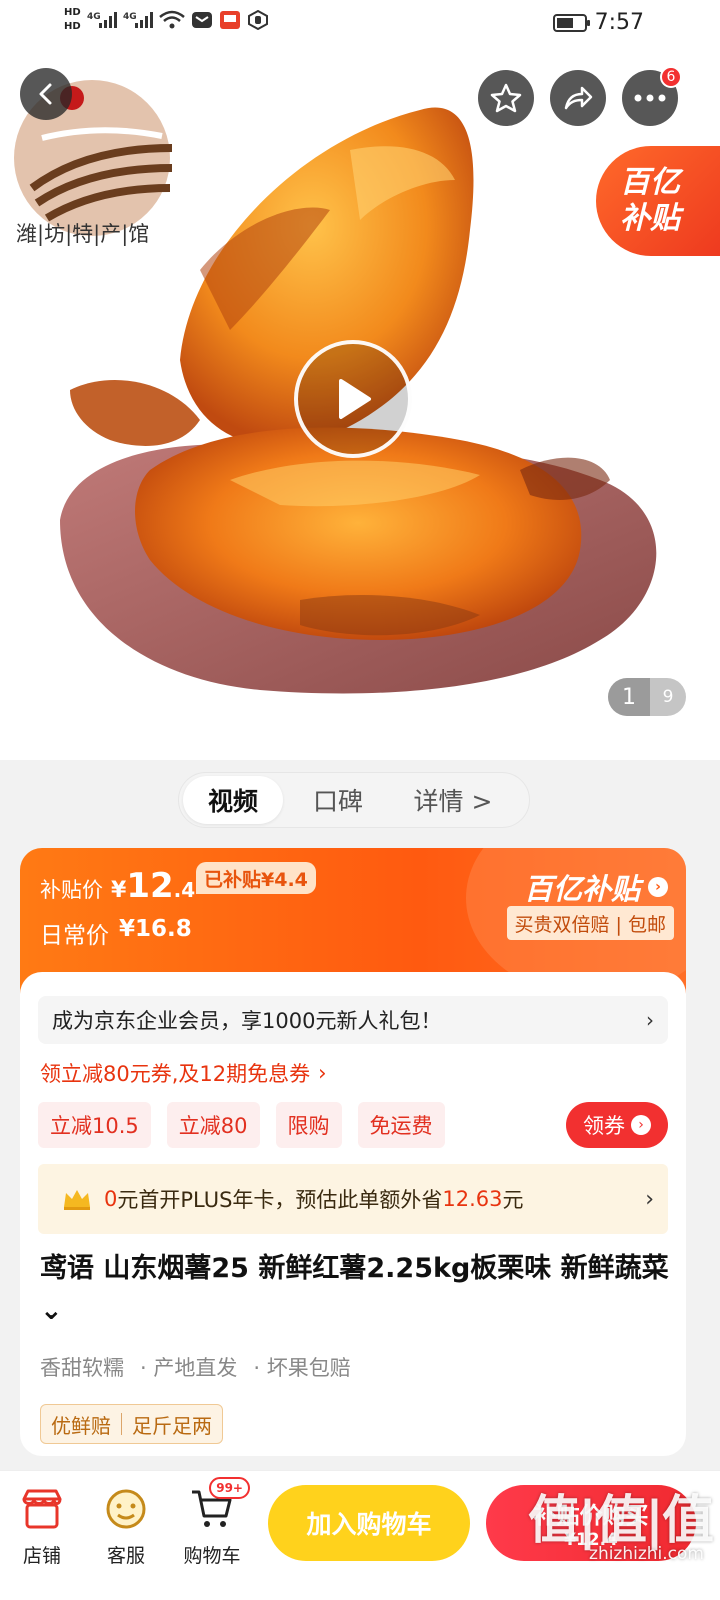 The height and width of the screenshot is (1600, 720). What do you see at coordinates (116, 933) in the screenshot?
I see `regular-price: 日常价 ¥16.8` at bounding box center [116, 933].